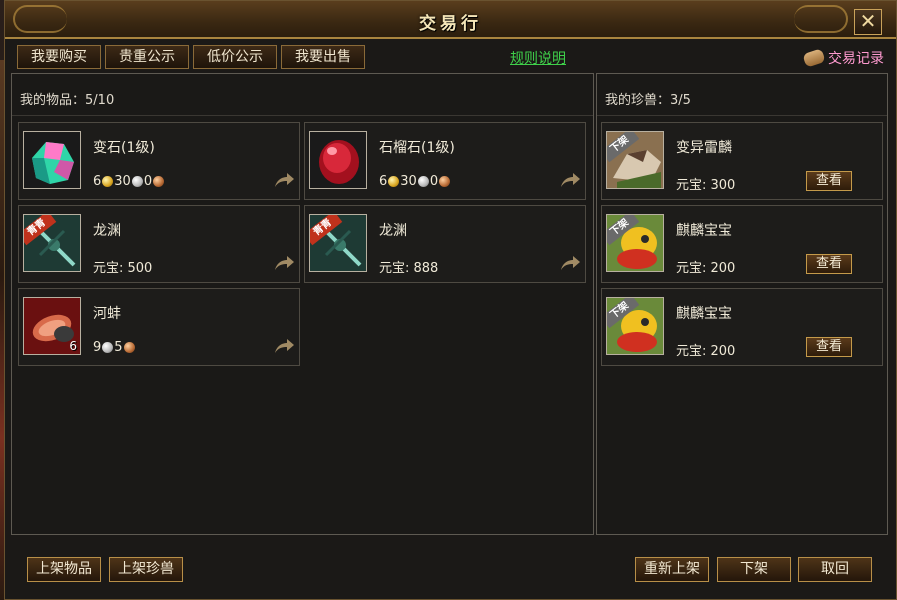  I want to click on item-price: 元宝: 500, so click(123, 268).